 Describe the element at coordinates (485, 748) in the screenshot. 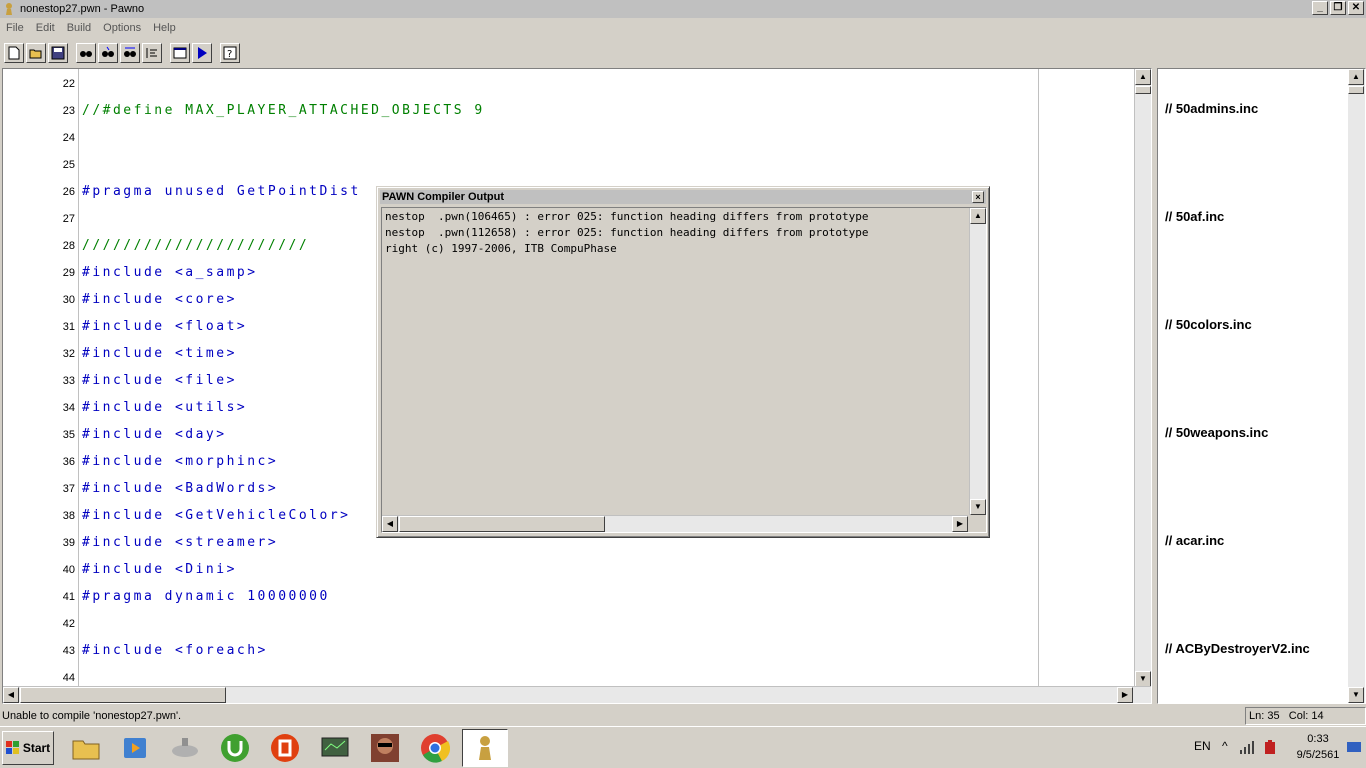

I see `taskbar-pawno` at that location.